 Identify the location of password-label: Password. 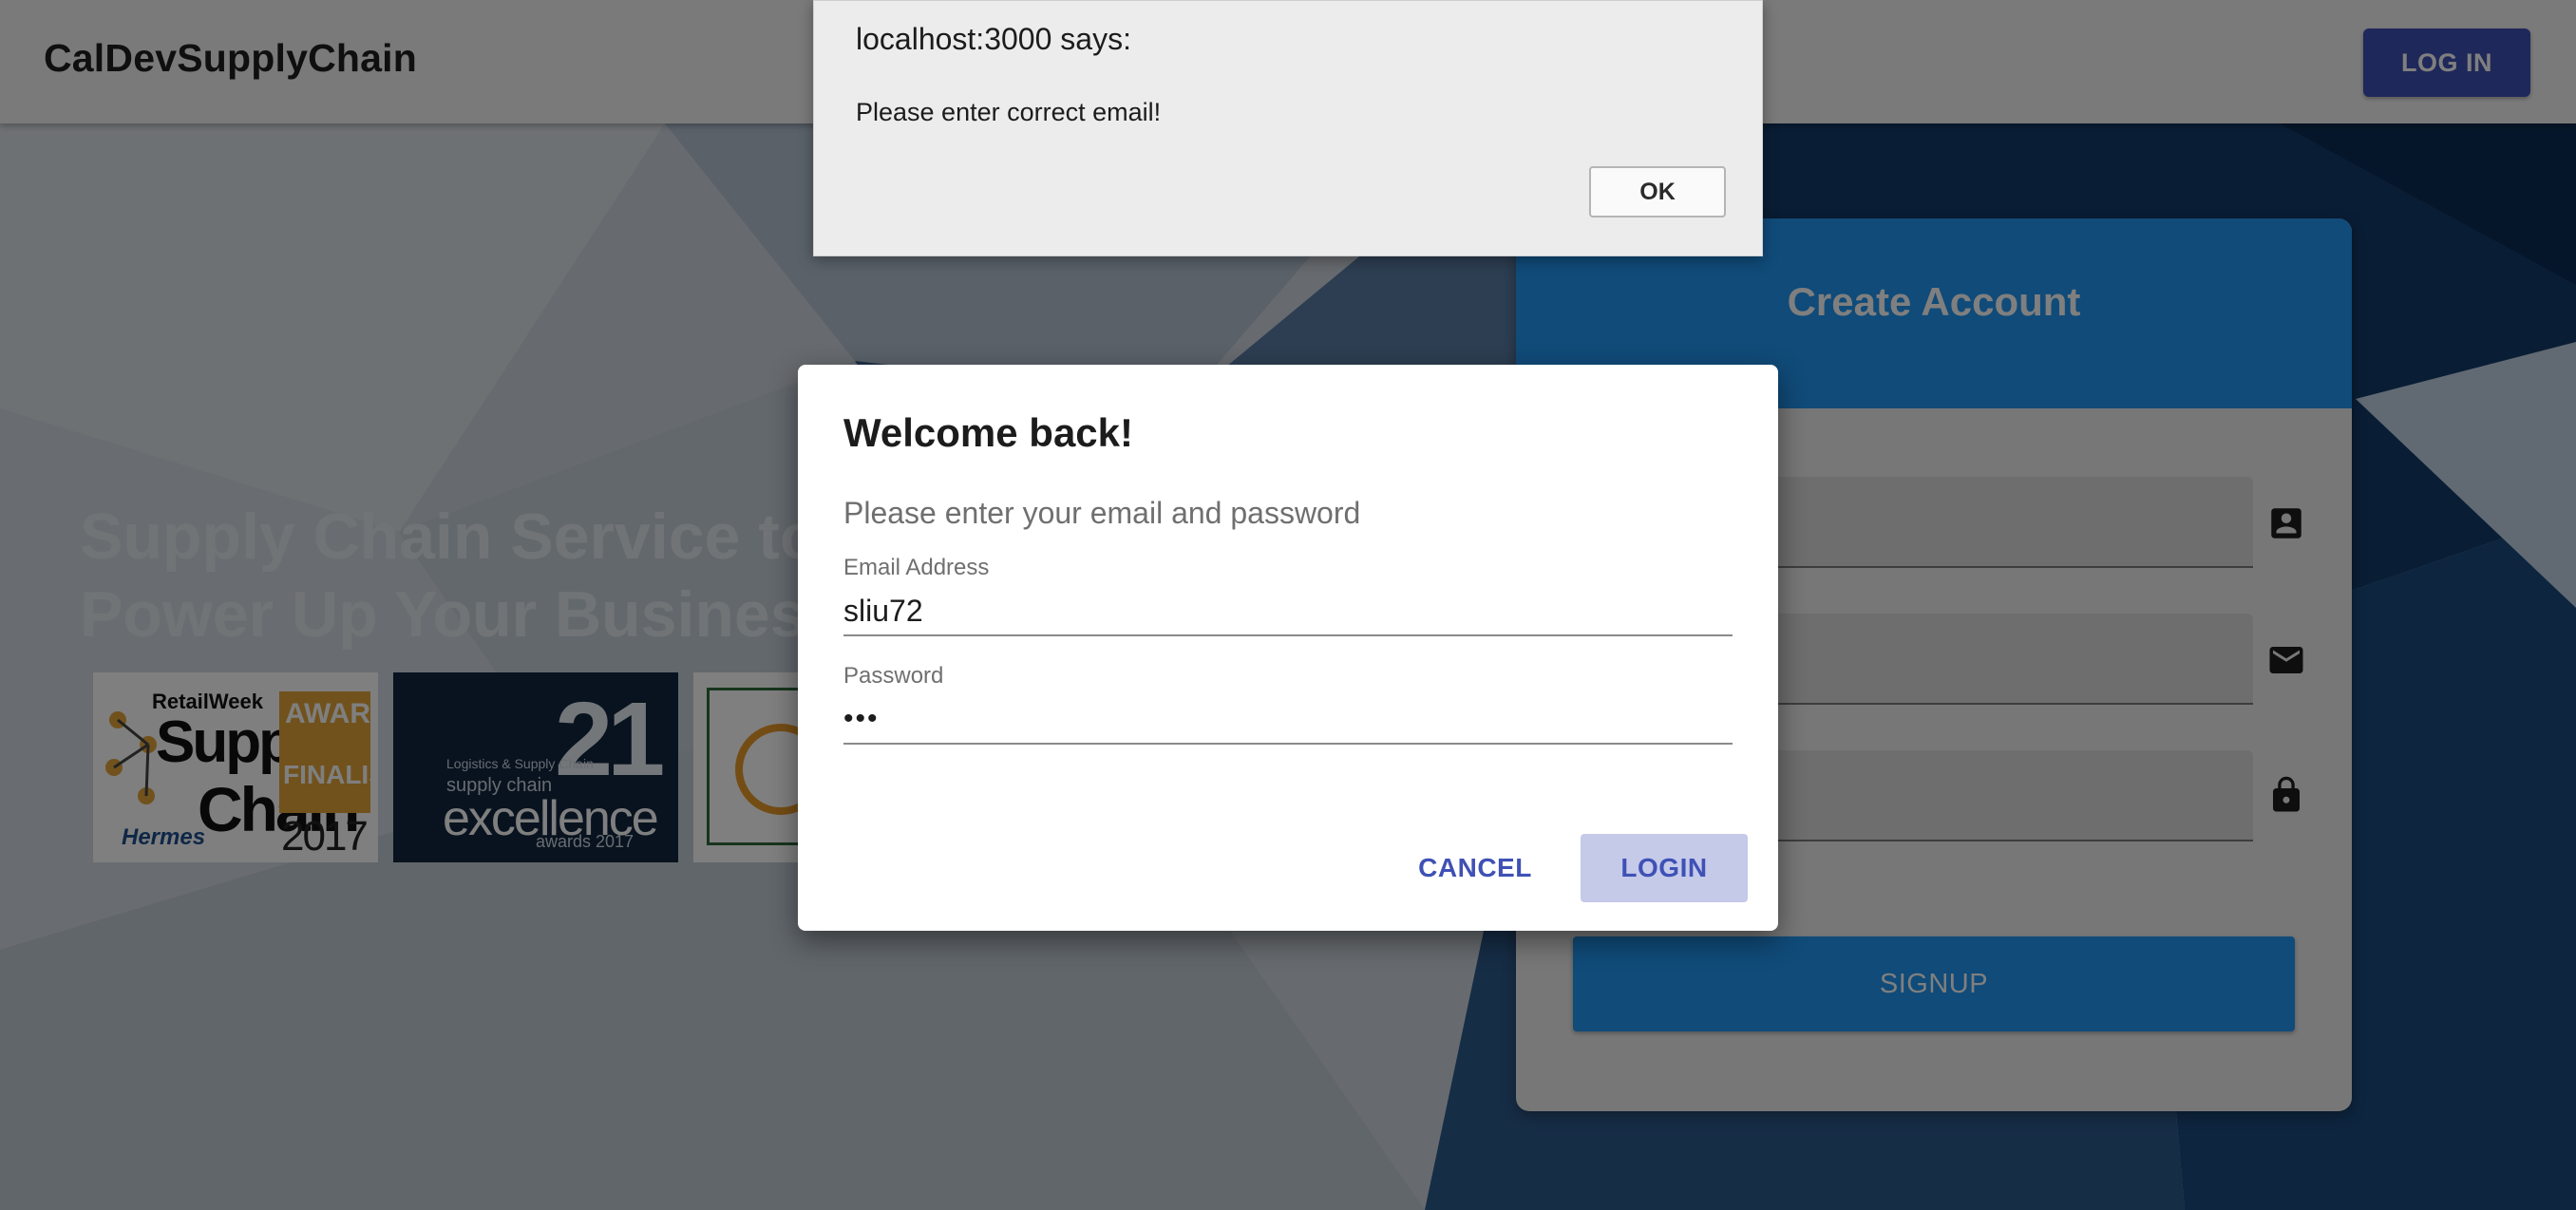
(893, 676).